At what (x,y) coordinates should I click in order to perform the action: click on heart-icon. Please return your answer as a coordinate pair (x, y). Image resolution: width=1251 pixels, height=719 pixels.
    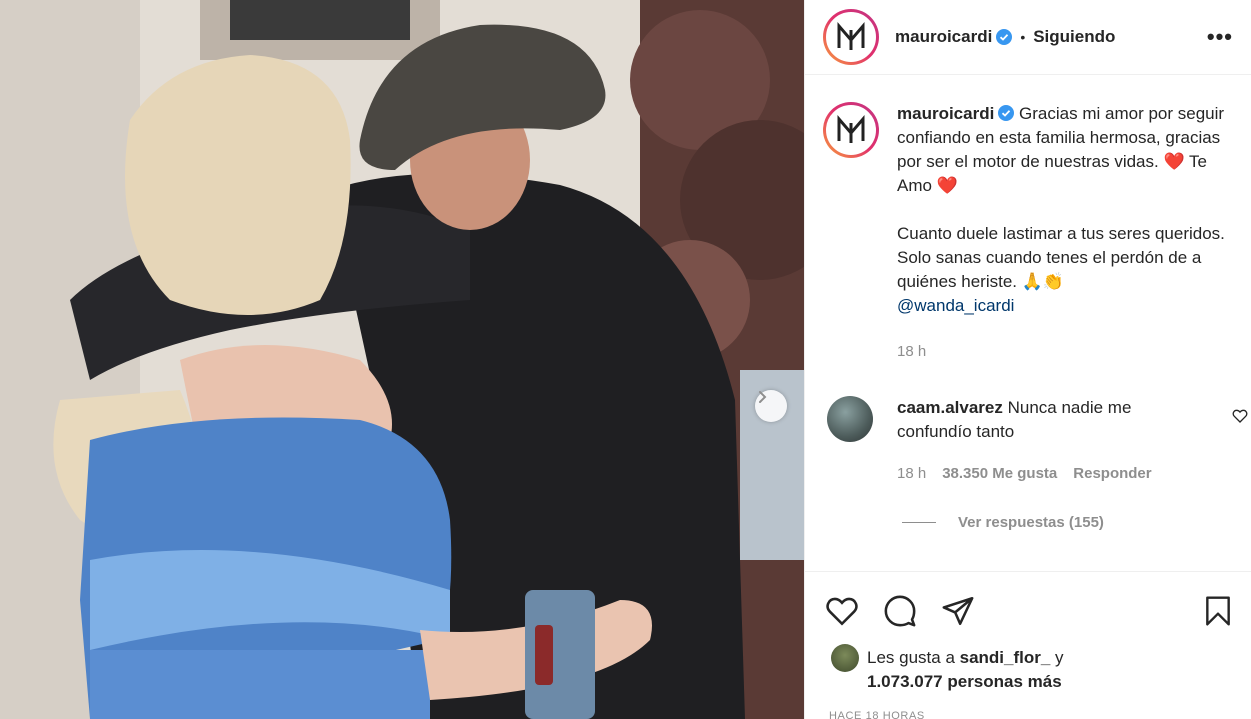
    Looking at the image, I should click on (842, 611).